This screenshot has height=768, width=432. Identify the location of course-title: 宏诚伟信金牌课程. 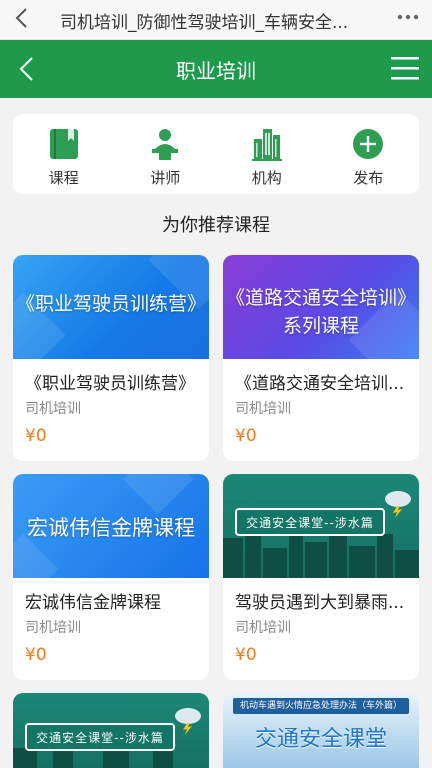
(93, 603).